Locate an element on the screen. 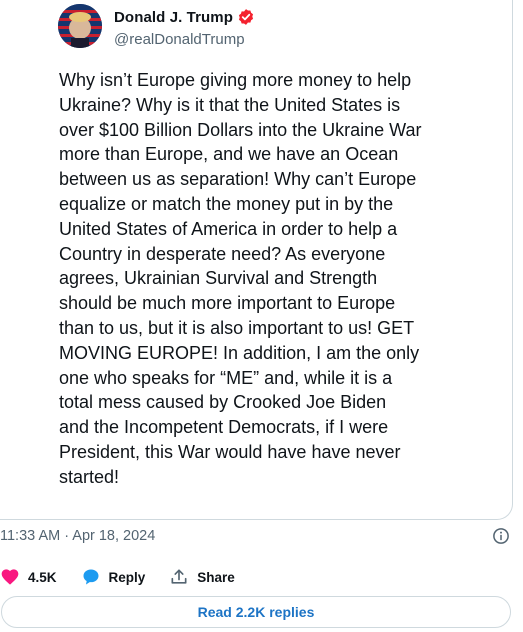  read-replies-button: Read 2.2K replies is located at coordinates (256, 612).